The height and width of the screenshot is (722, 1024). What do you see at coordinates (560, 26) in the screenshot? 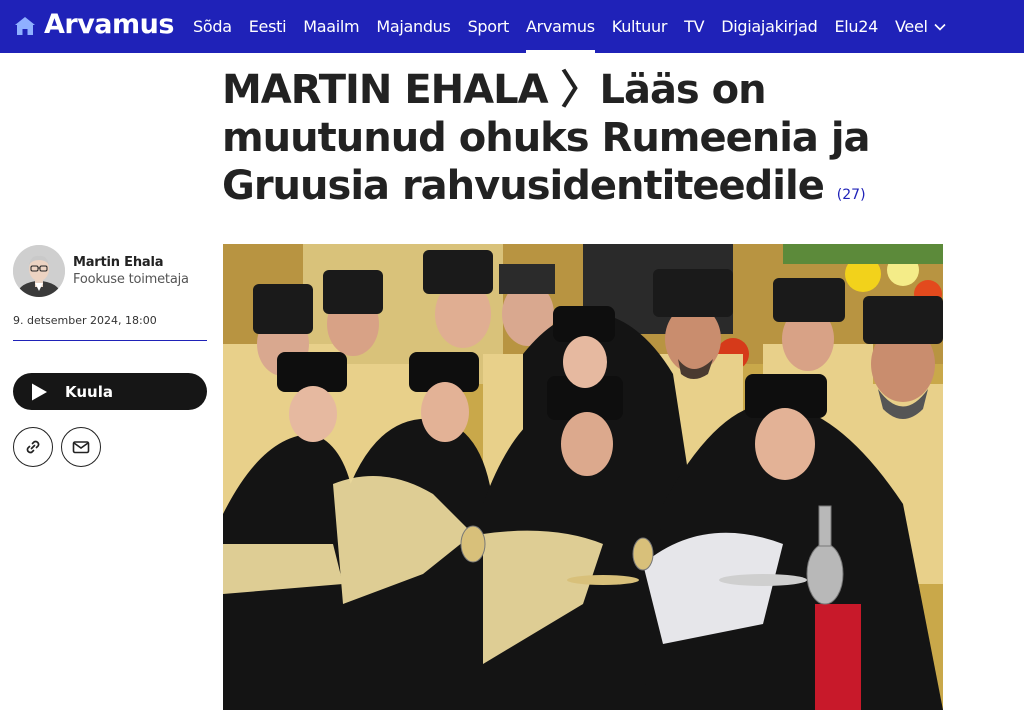
I see `nav-item-arvamus: Arvamus` at bounding box center [560, 26].